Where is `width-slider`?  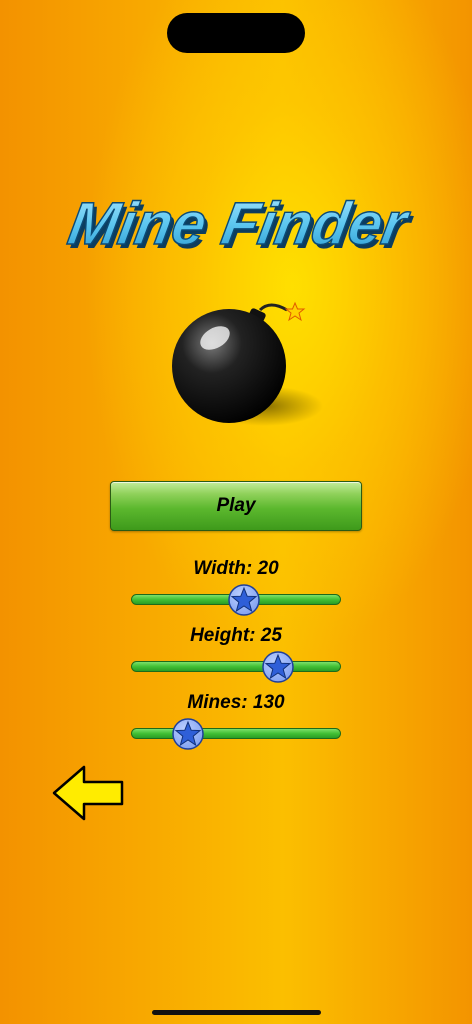 width-slider is located at coordinates (236, 600).